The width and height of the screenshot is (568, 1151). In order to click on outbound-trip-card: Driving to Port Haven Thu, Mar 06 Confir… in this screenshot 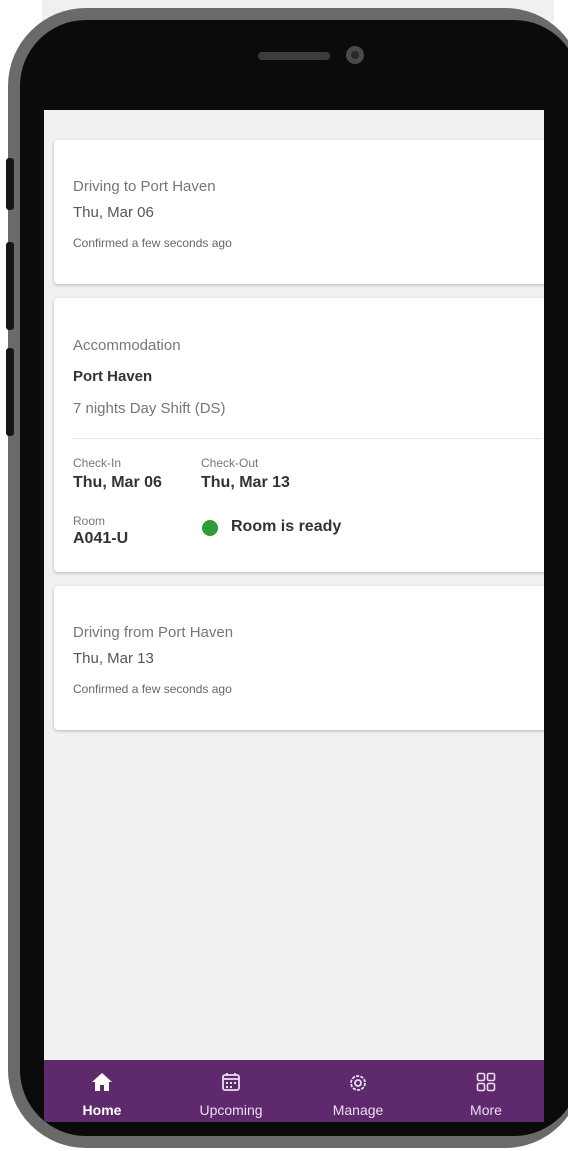, I will do `click(299, 212)`.